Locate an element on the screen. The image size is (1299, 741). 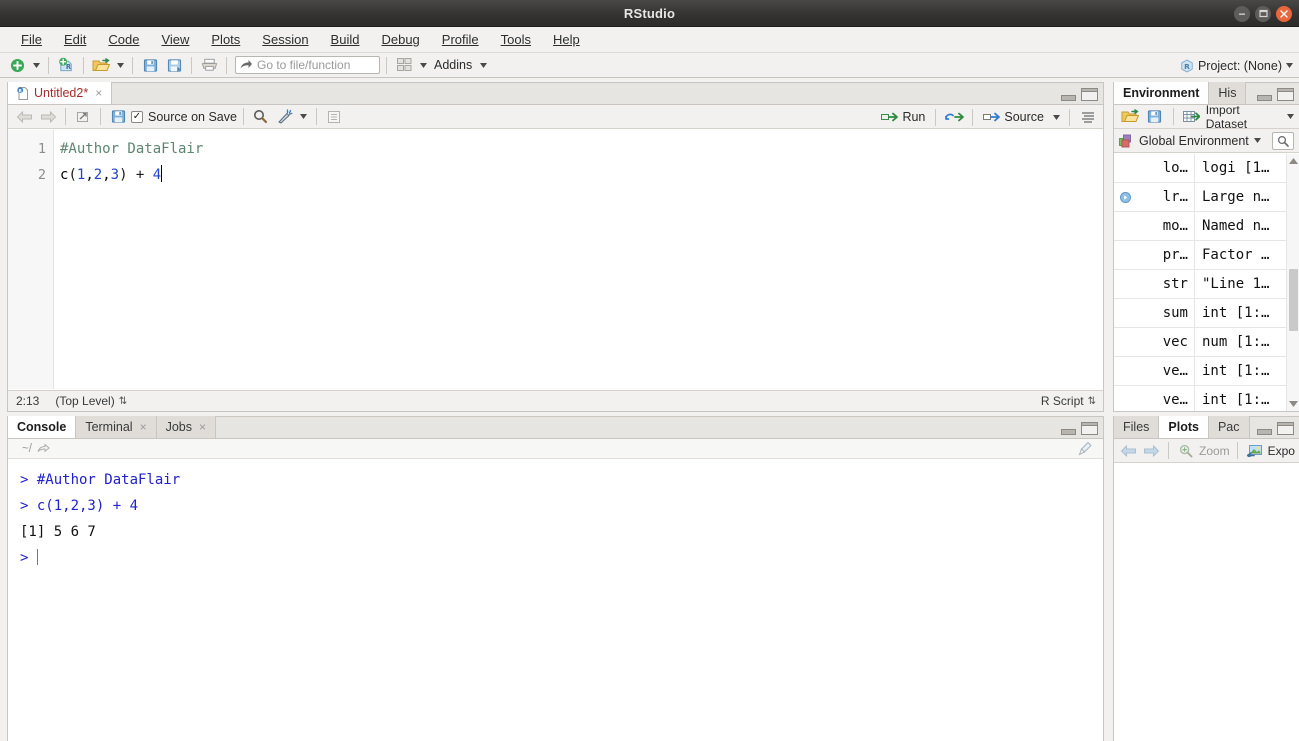
window-minimize-button is located at coordinates (1242, 13).